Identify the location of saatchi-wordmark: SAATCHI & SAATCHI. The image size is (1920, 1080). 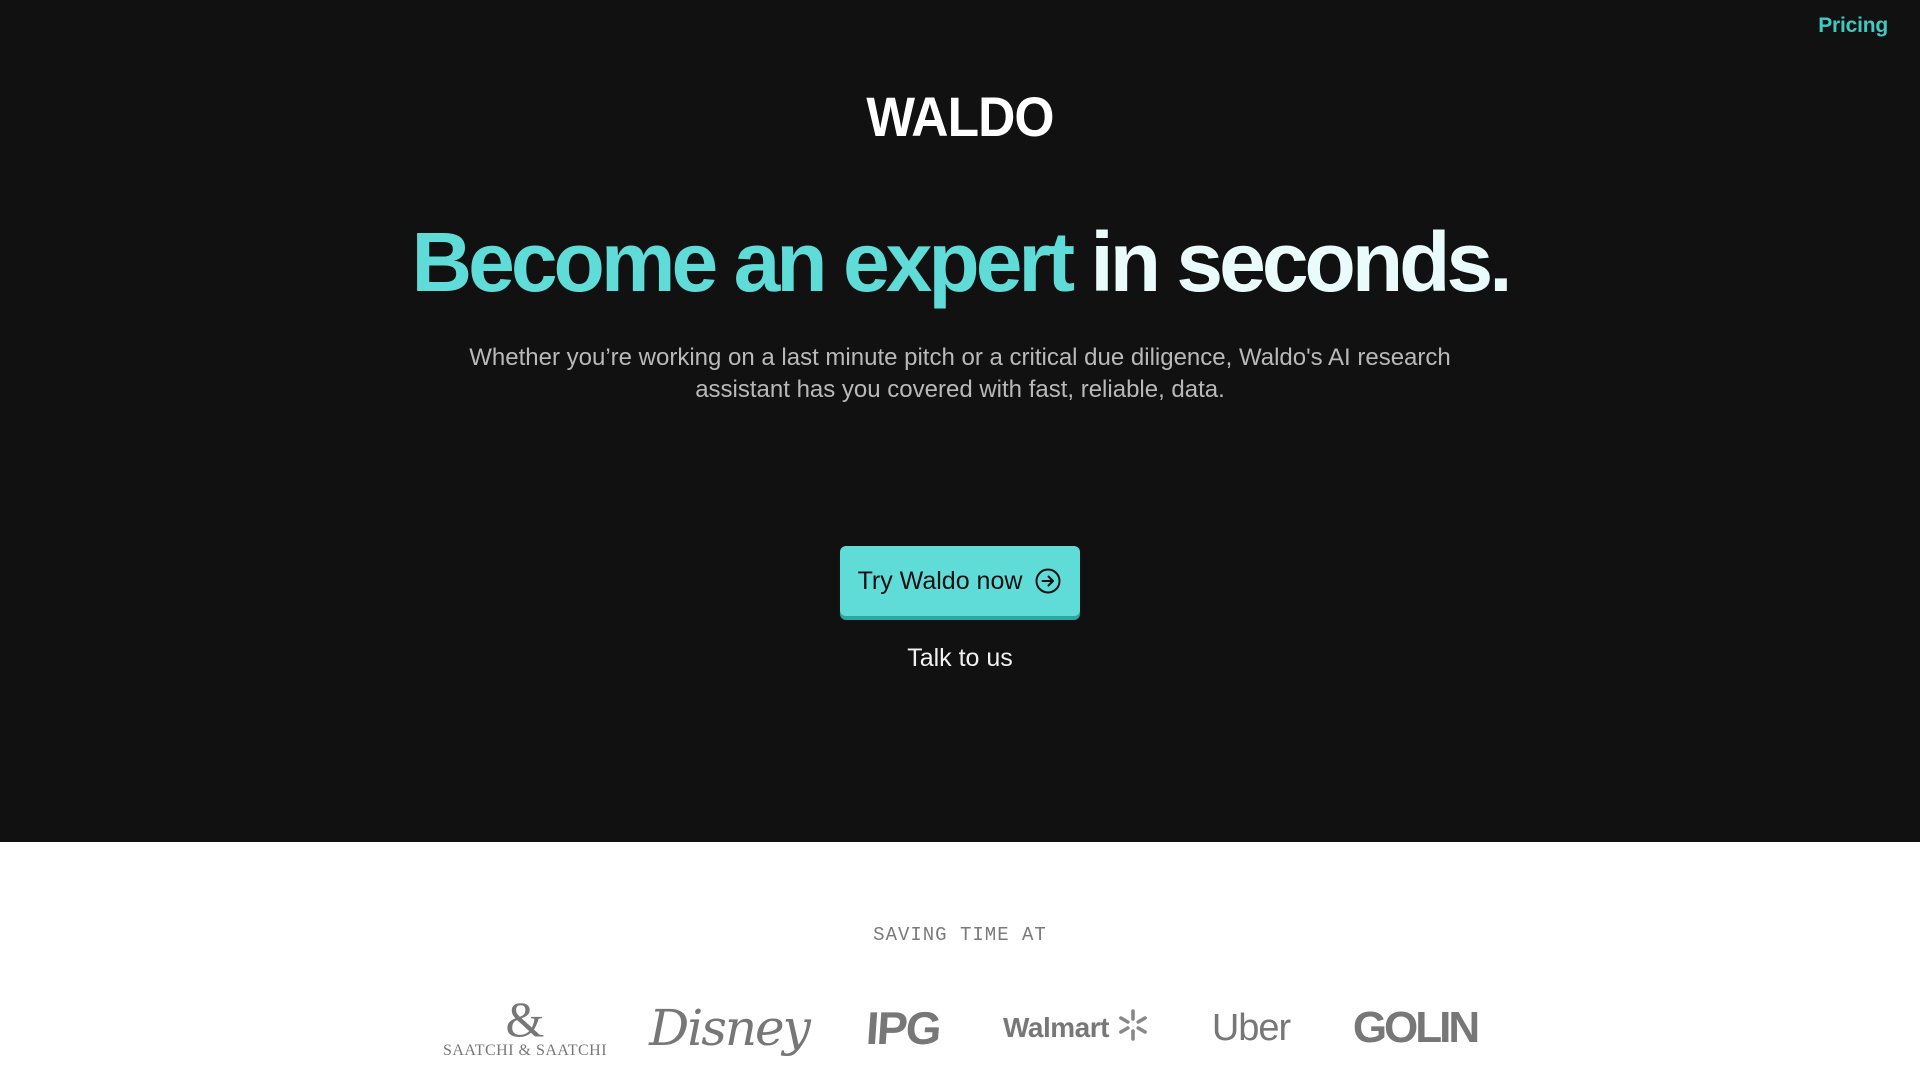
(525, 1050).